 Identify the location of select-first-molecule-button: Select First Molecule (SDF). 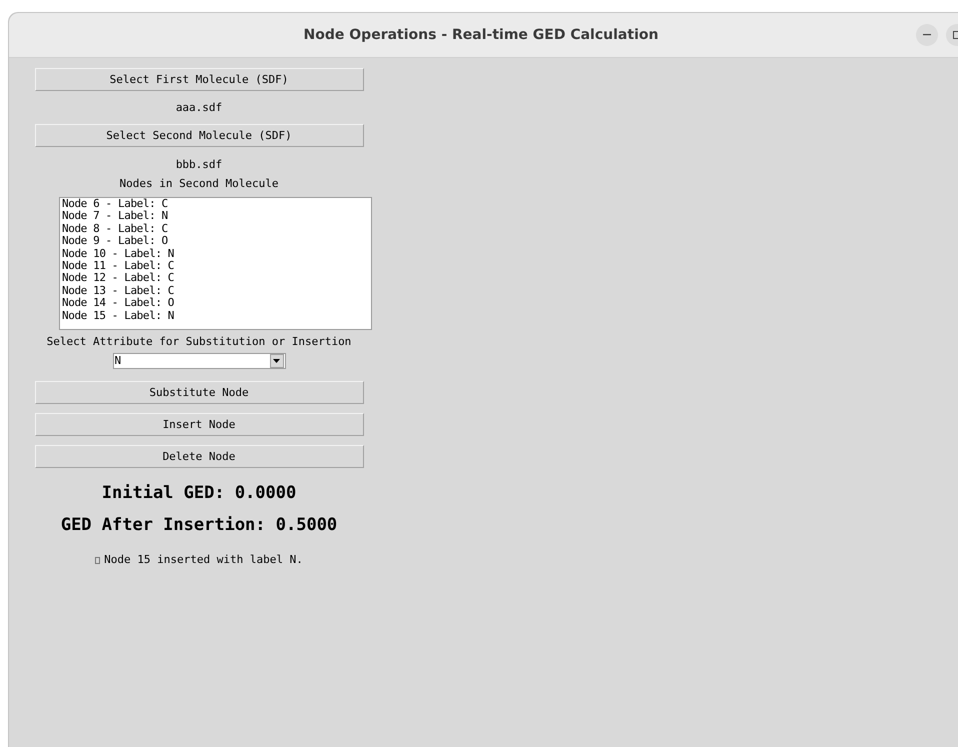
(199, 79).